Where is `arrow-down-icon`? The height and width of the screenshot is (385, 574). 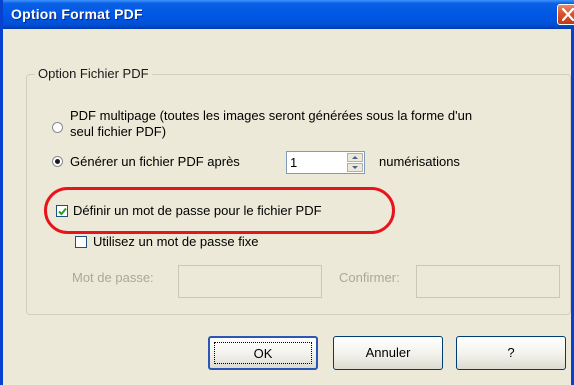 arrow-down-icon is located at coordinates (355, 167).